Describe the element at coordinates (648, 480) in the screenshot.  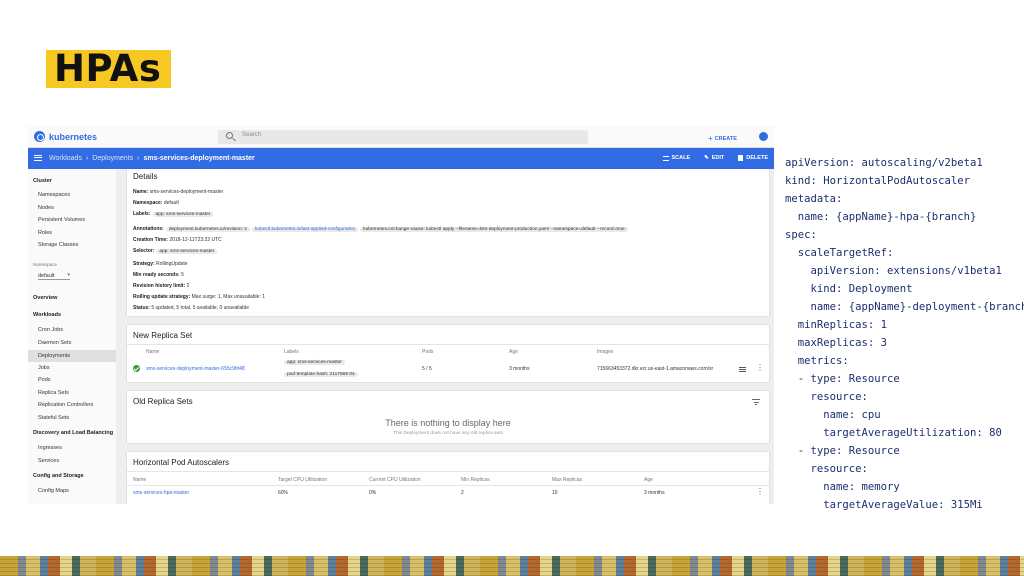
I see `hpa-col-age: Age` at that location.